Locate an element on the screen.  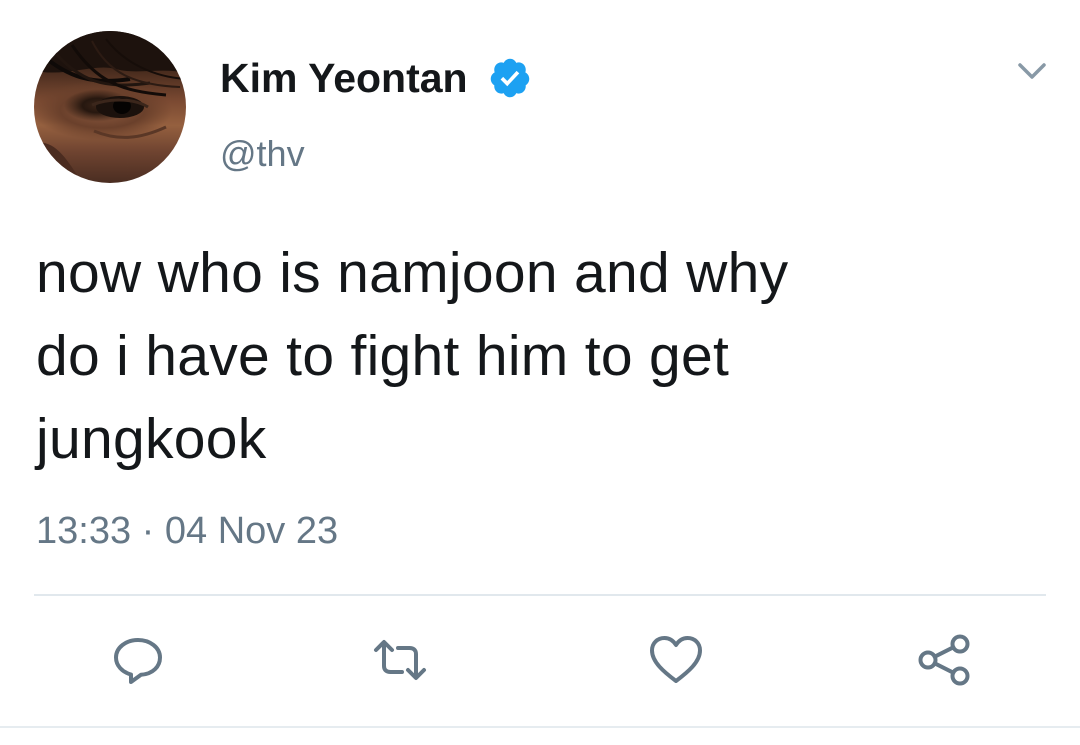
avatar-portrait is located at coordinates (110, 107).